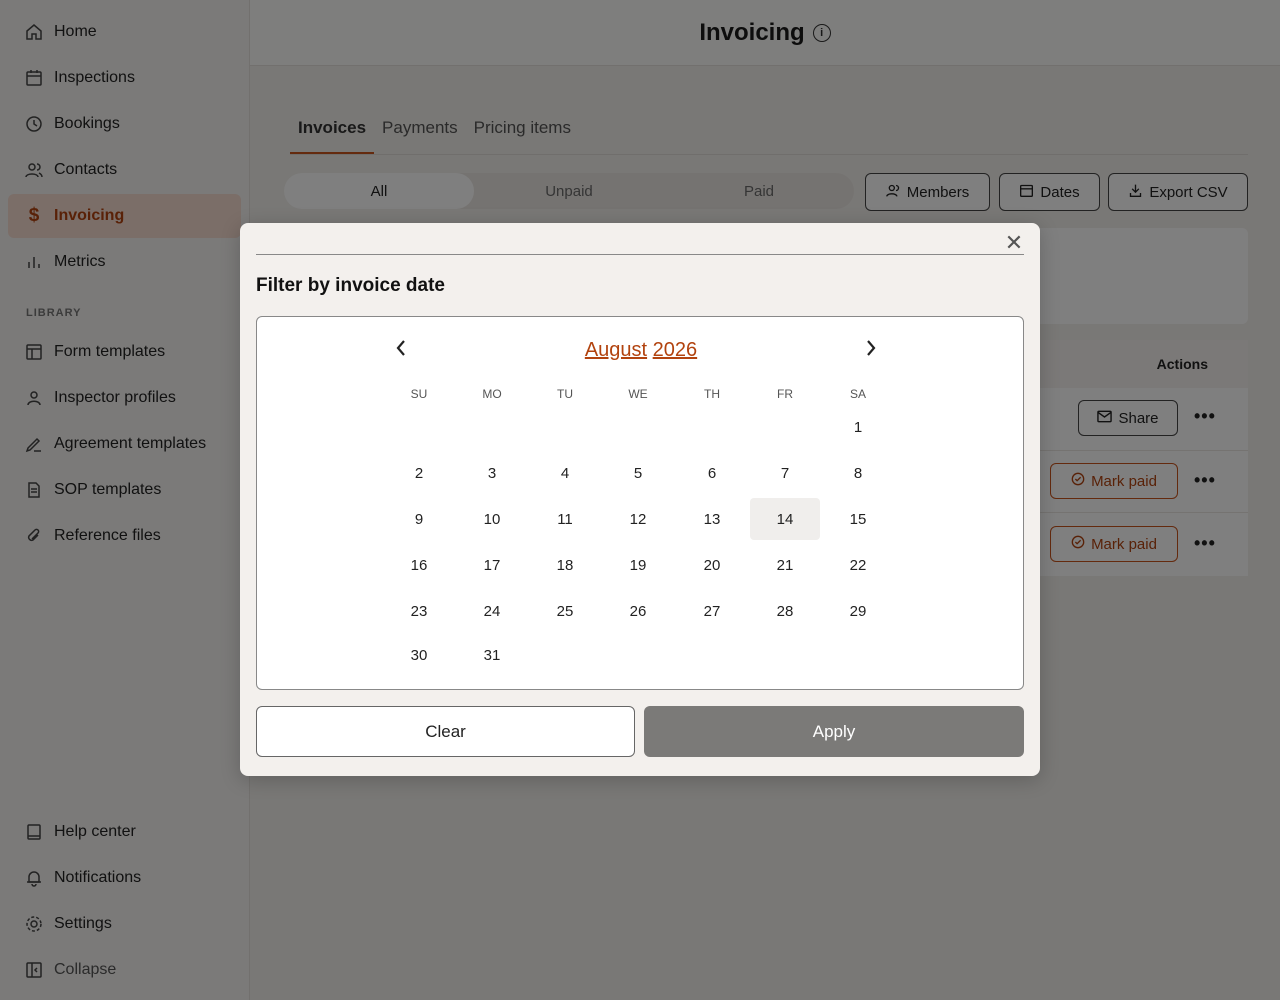 Image resolution: width=1280 pixels, height=1000 pixels. I want to click on month-label: August, so click(616, 350).